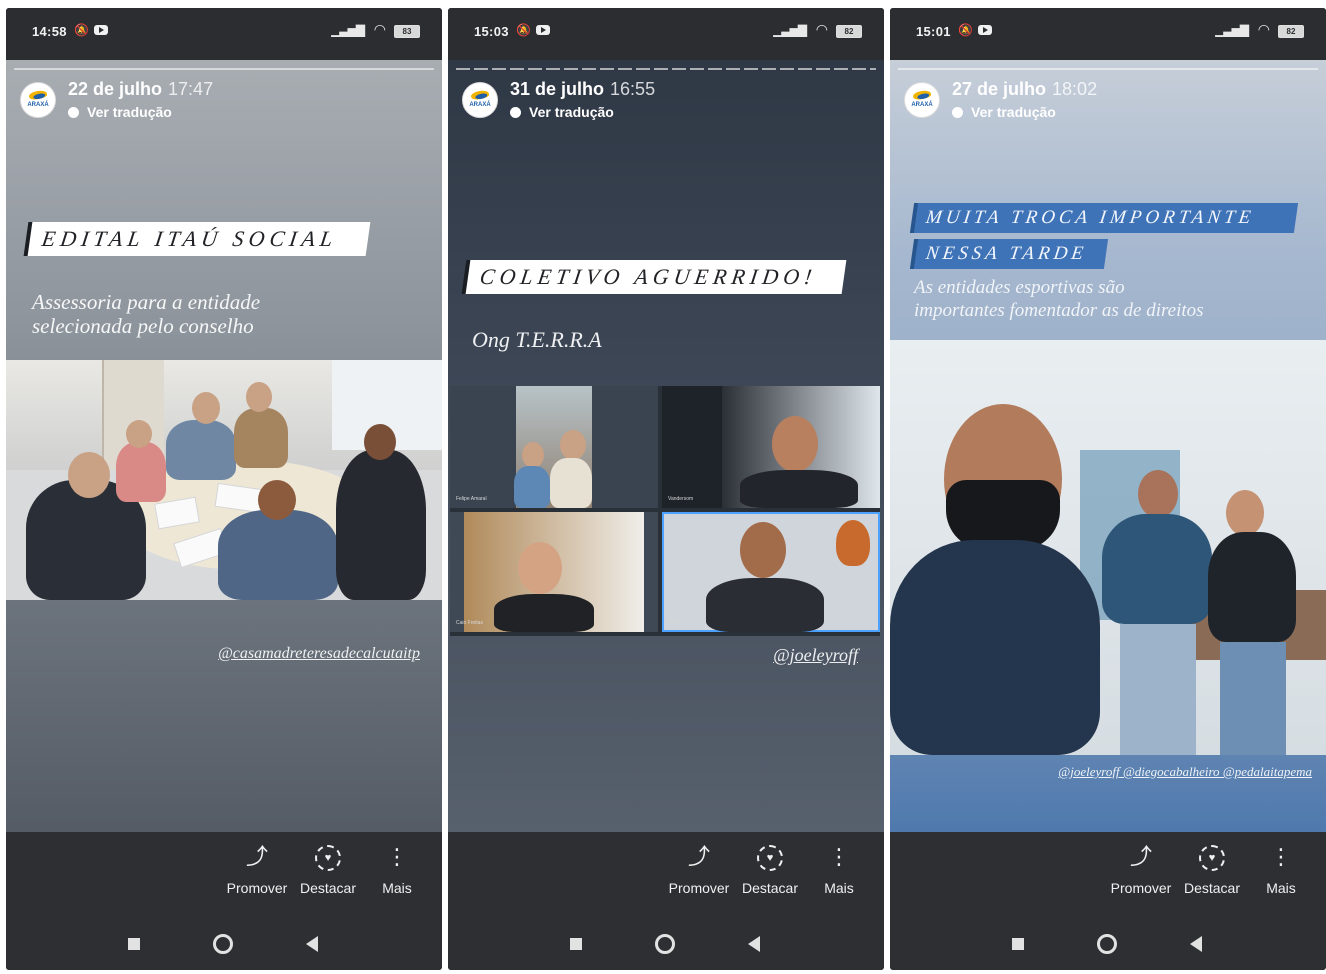  Describe the element at coordinates (1106, 218) in the screenshot. I see `story-title-line-1: MUITA TROCA IMPORTANTE` at that location.